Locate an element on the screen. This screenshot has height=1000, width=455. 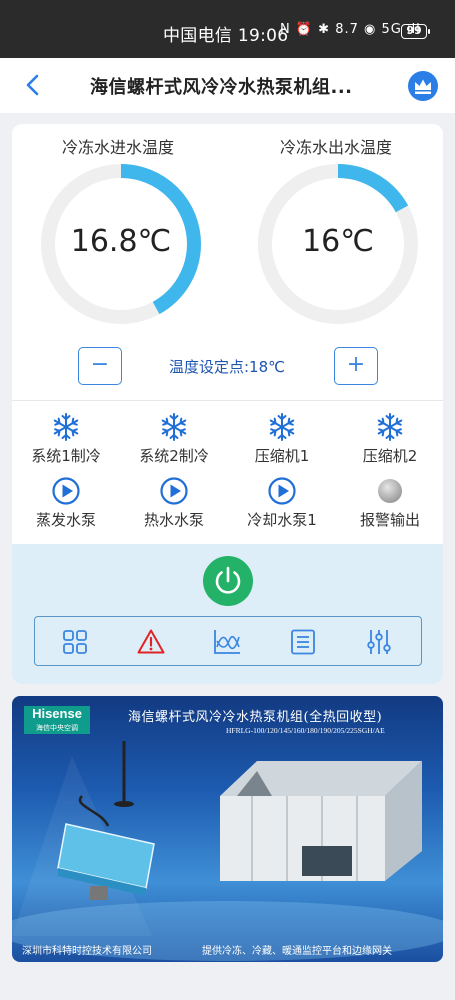
status-alarm-output: 报警输出 is located at coordinates (390, 503).